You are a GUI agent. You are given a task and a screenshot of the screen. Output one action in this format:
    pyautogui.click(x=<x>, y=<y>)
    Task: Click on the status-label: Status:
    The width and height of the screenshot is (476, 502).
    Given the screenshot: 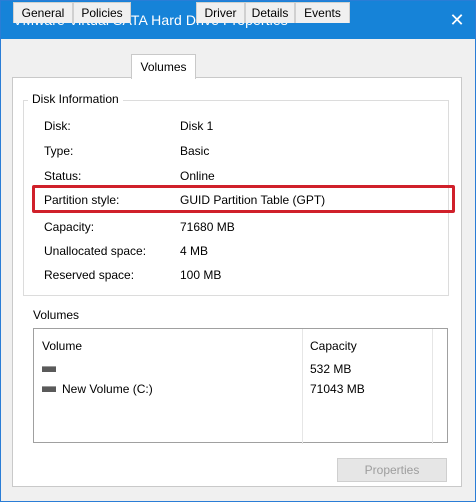 What is the action you would take?
    pyautogui.click(x=63, y=176)
    